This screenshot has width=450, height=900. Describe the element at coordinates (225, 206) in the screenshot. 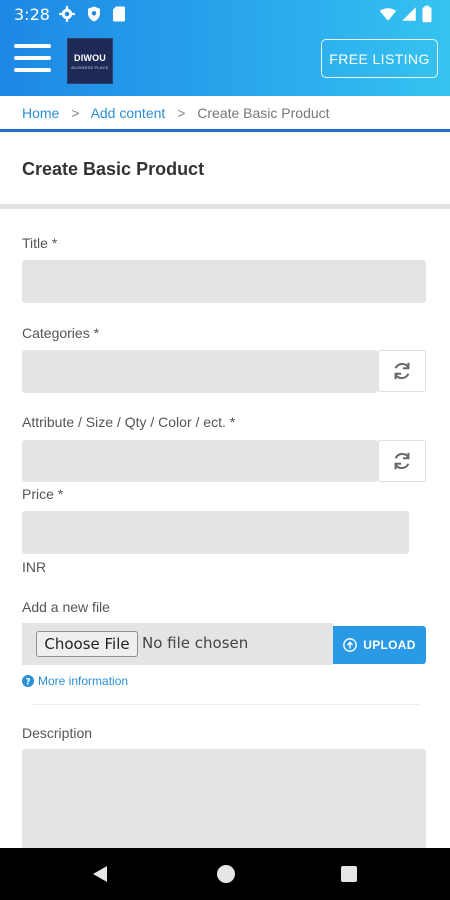

I see `section-divider` at that location.